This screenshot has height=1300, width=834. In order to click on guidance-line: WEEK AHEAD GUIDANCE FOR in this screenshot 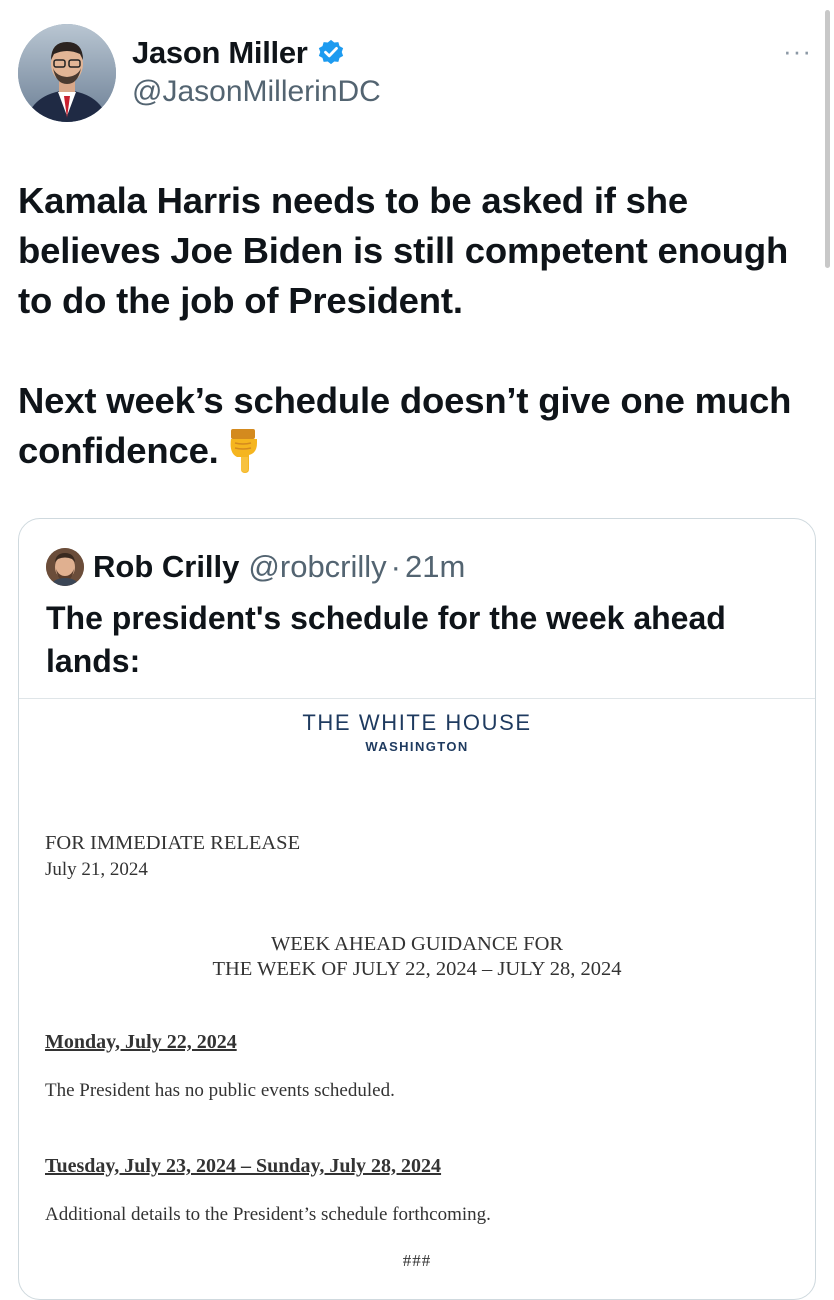, I will do `click(417, 944)`.